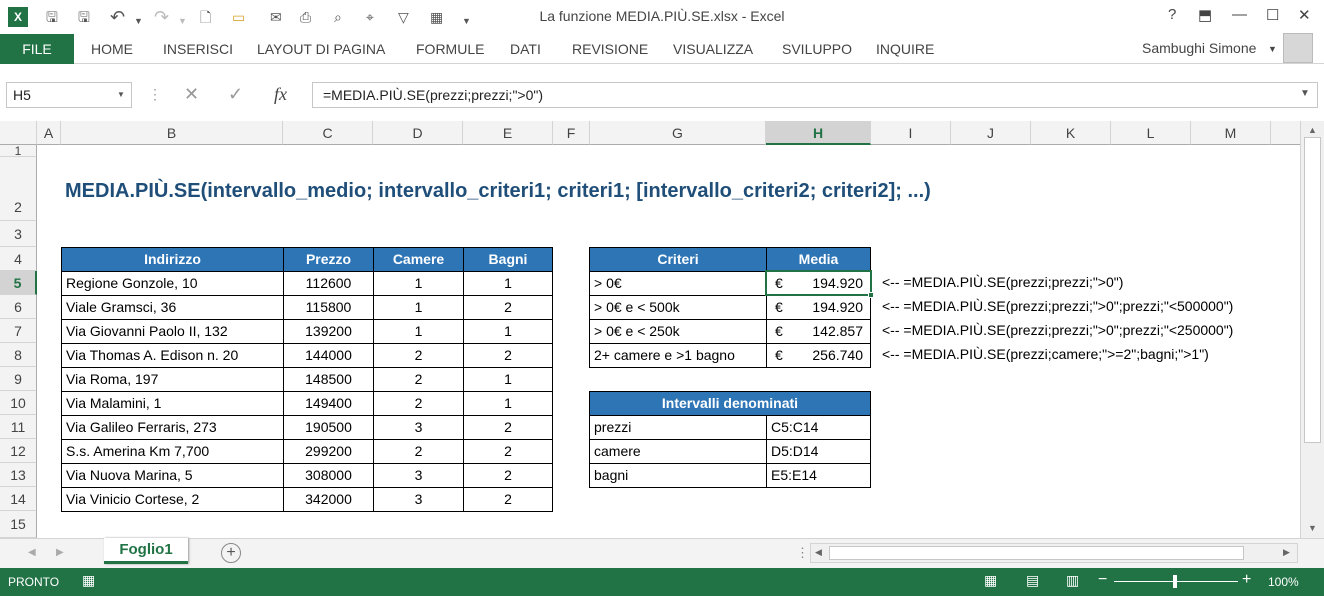 Image resolution: width=1324 pixels, height=596 pixels. I want to click on column-header-c: C, so click(328, 133).